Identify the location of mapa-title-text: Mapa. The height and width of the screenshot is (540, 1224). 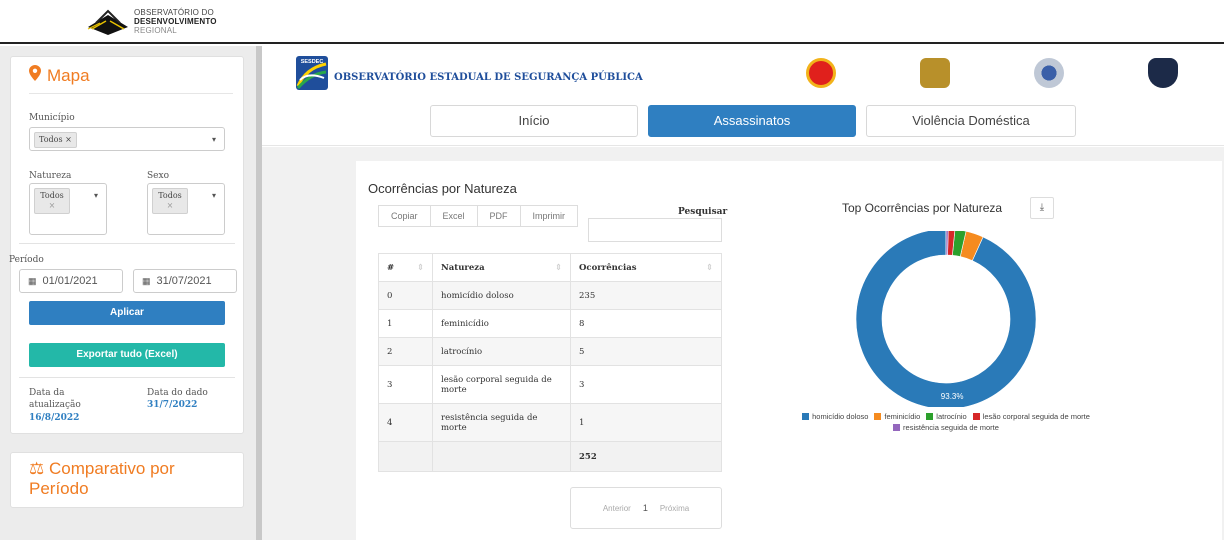
(68, 75).